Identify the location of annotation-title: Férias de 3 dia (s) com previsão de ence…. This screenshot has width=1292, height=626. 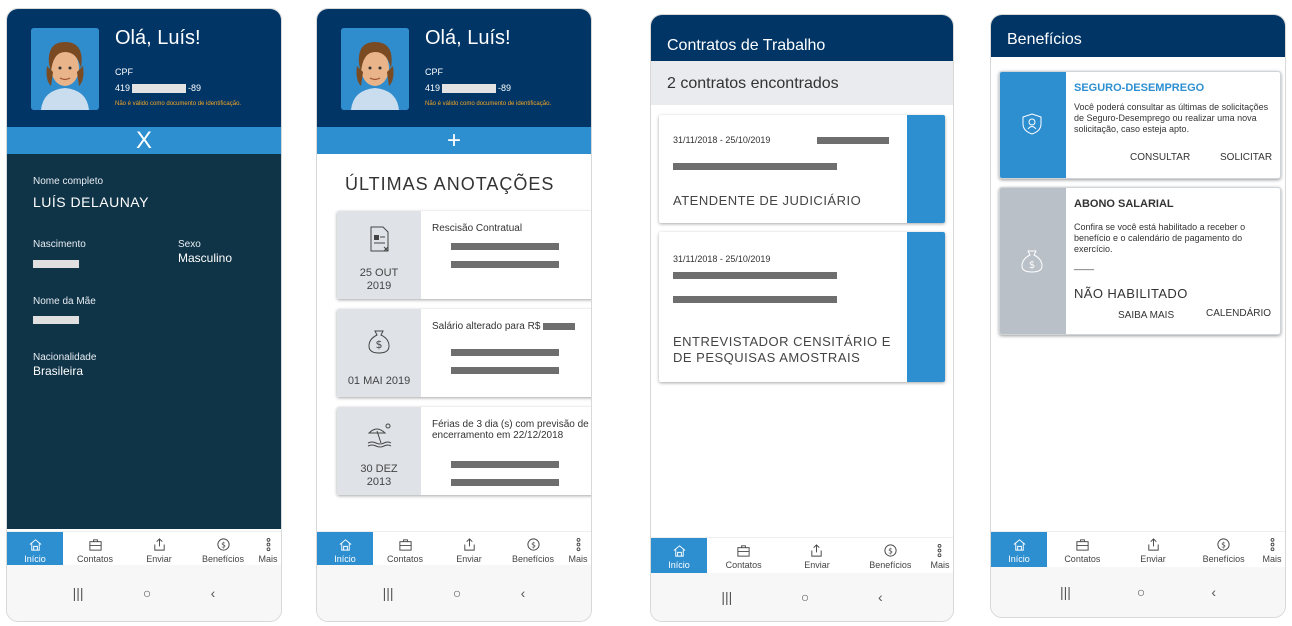
(510, 430).